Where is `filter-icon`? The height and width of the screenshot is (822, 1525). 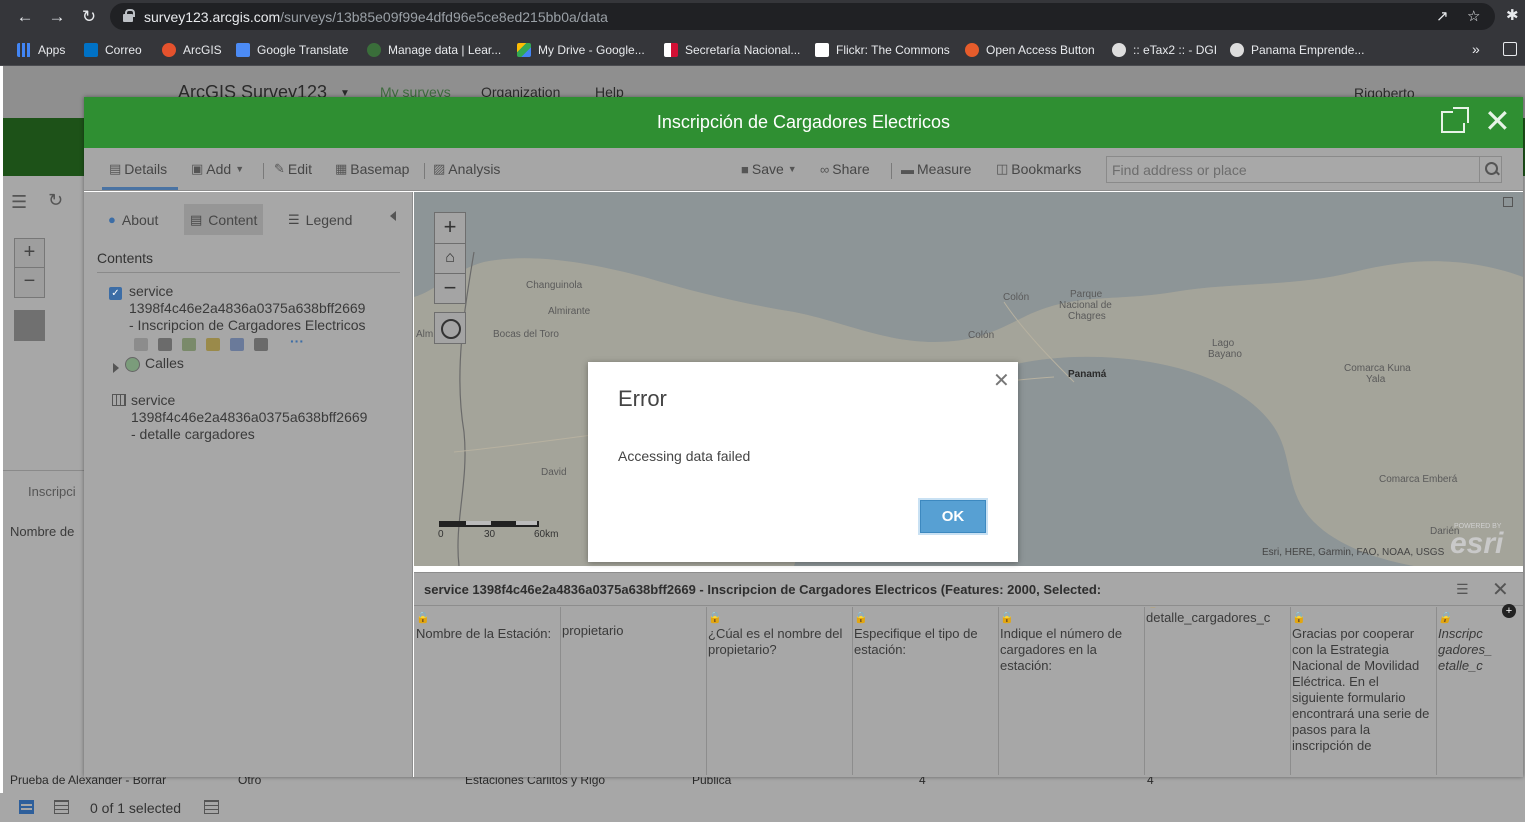 filter-icon is located at coordinates (213, 344).